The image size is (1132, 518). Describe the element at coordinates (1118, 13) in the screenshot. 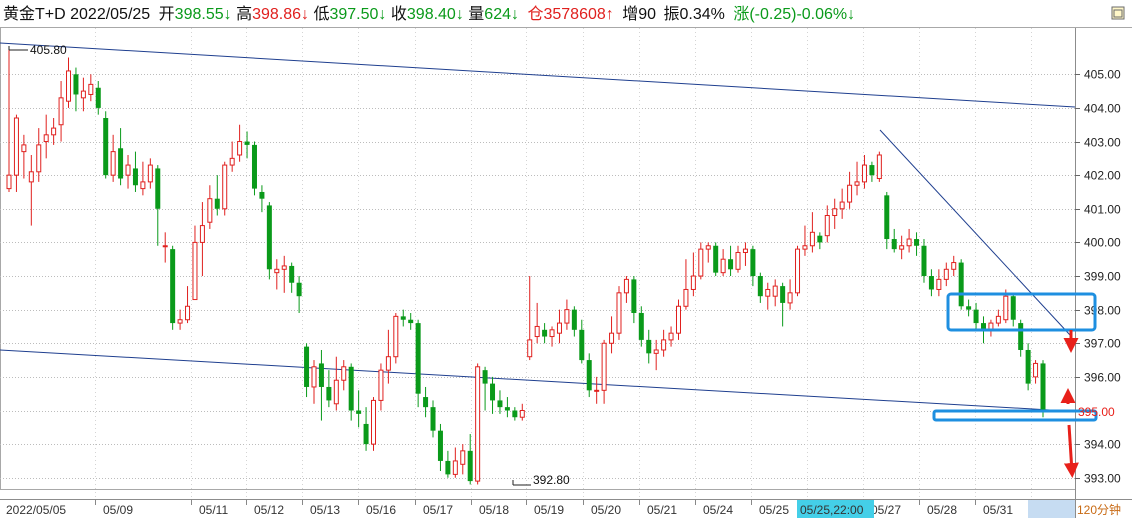

I see `window-restore-button` at that location.